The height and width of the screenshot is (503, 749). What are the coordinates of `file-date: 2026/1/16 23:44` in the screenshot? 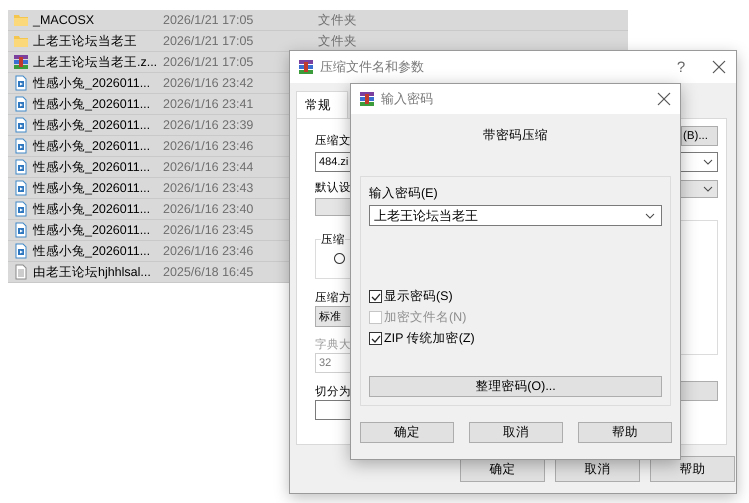 It's located at (208, 167).